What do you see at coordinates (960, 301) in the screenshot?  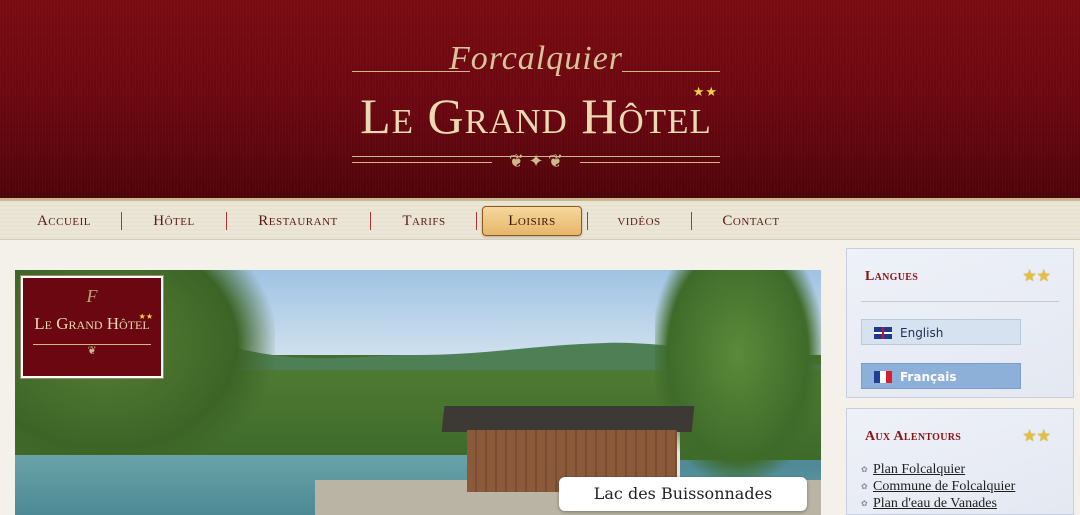 I see `panel-divider` at bounding box center [960, 301].